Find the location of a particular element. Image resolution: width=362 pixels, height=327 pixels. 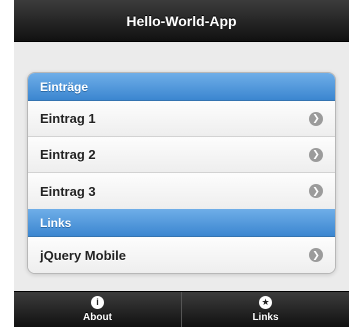

list-item-eintrag-1: Eintrag 1 ❯ is located at coordinates (181, 119).